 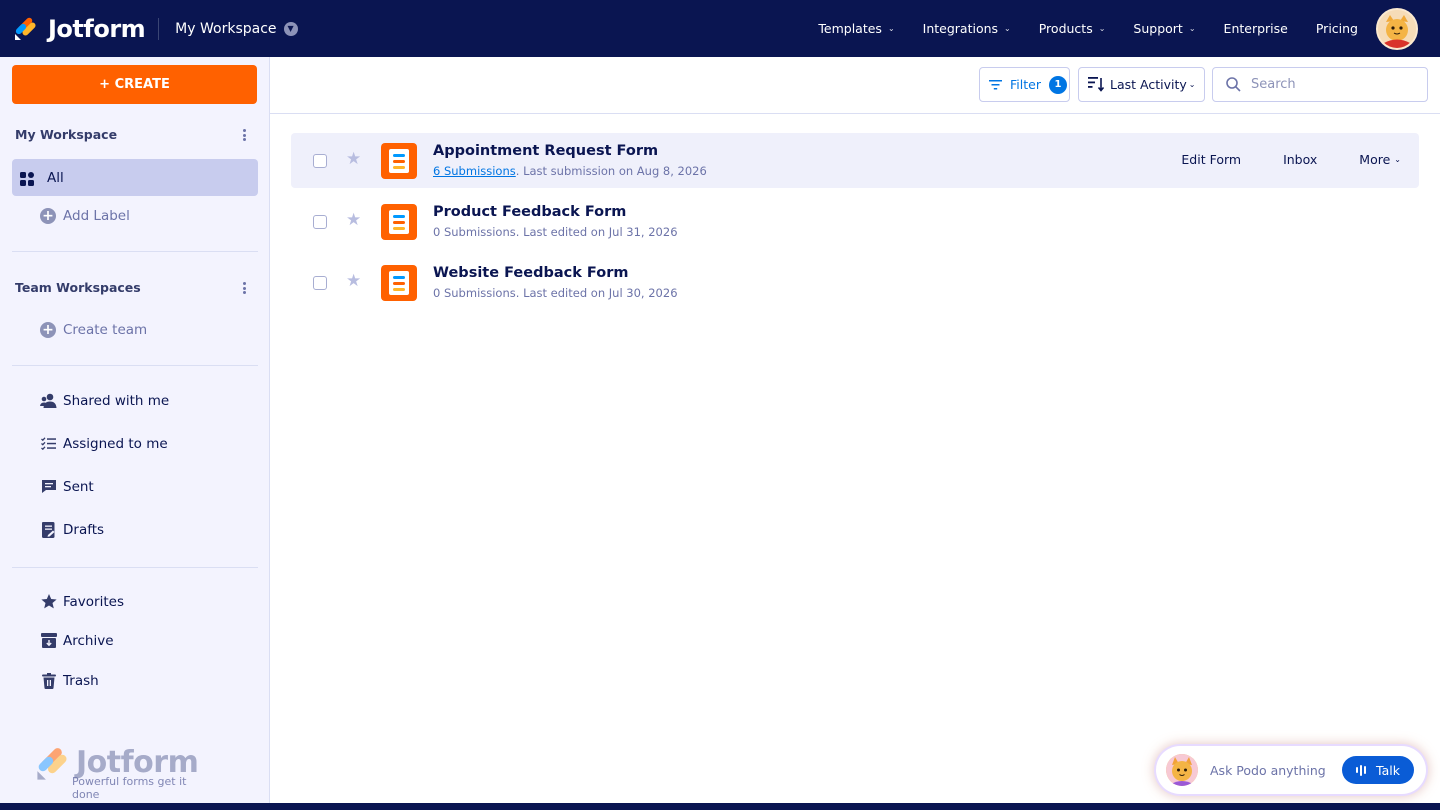 What do you see at coordinates (474, 171) in the screenshot?
I see `submissions-link: 6 Submissions` at bounding box center [474, 171].